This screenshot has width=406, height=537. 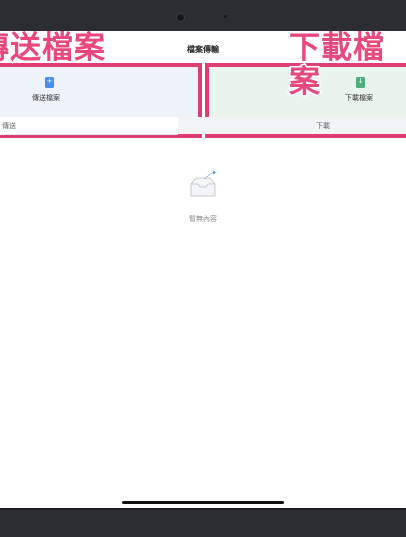 I want to click on tab-download: 下載, so click(x=292, y=125).